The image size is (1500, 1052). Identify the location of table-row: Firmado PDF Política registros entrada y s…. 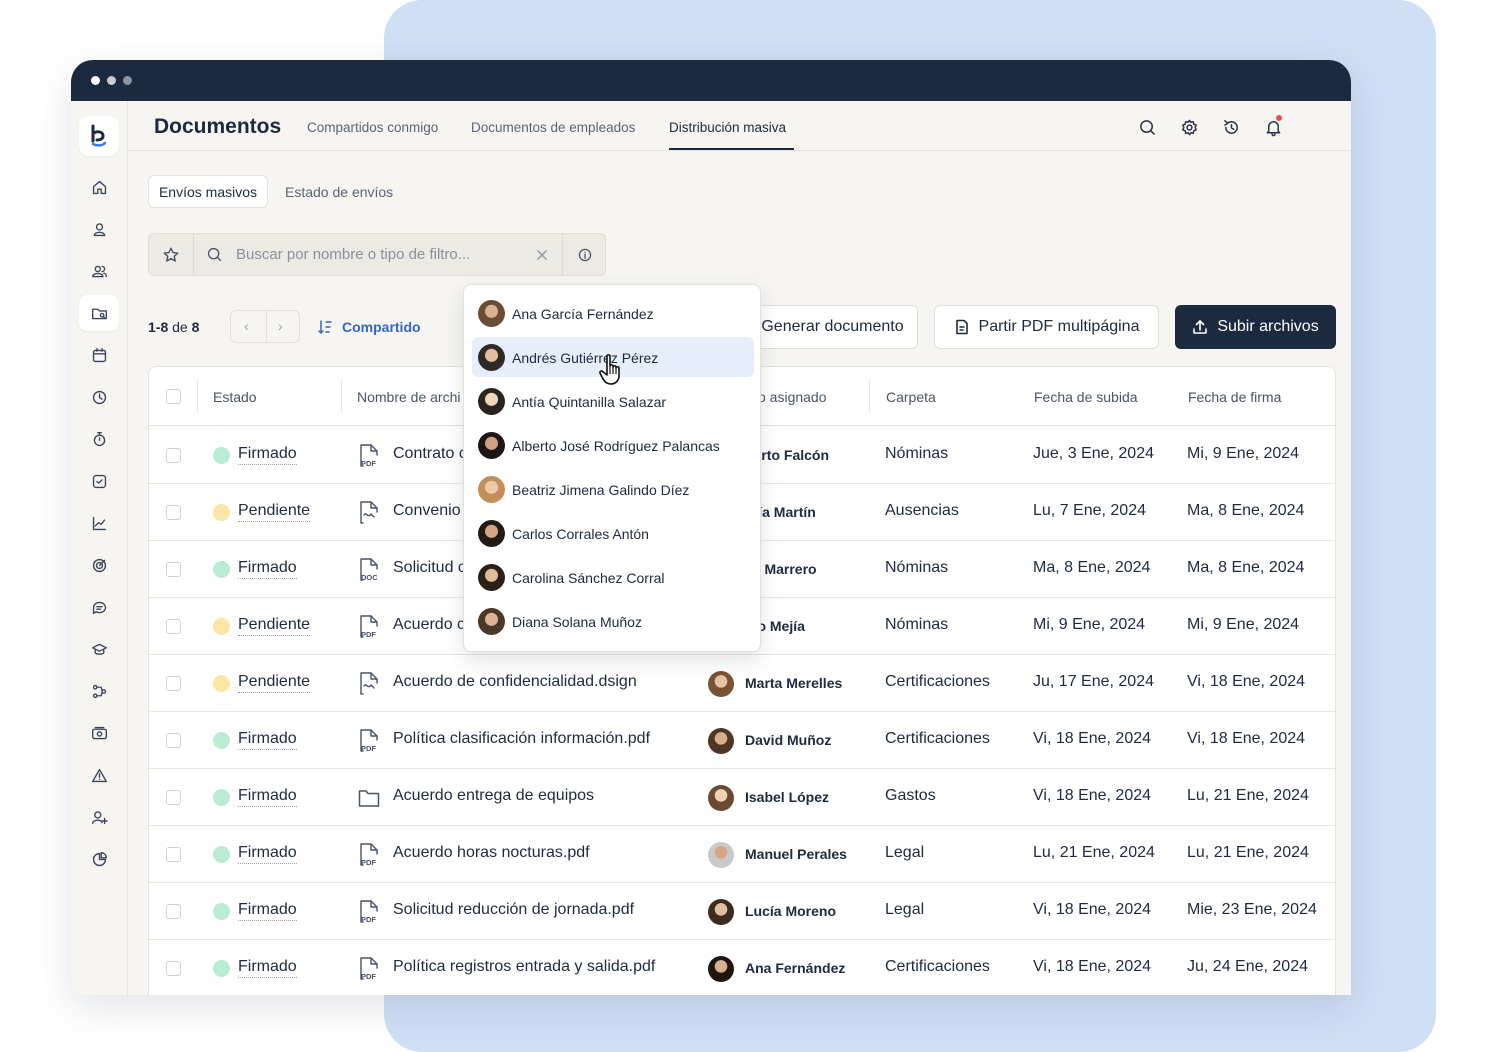
(742, 967).